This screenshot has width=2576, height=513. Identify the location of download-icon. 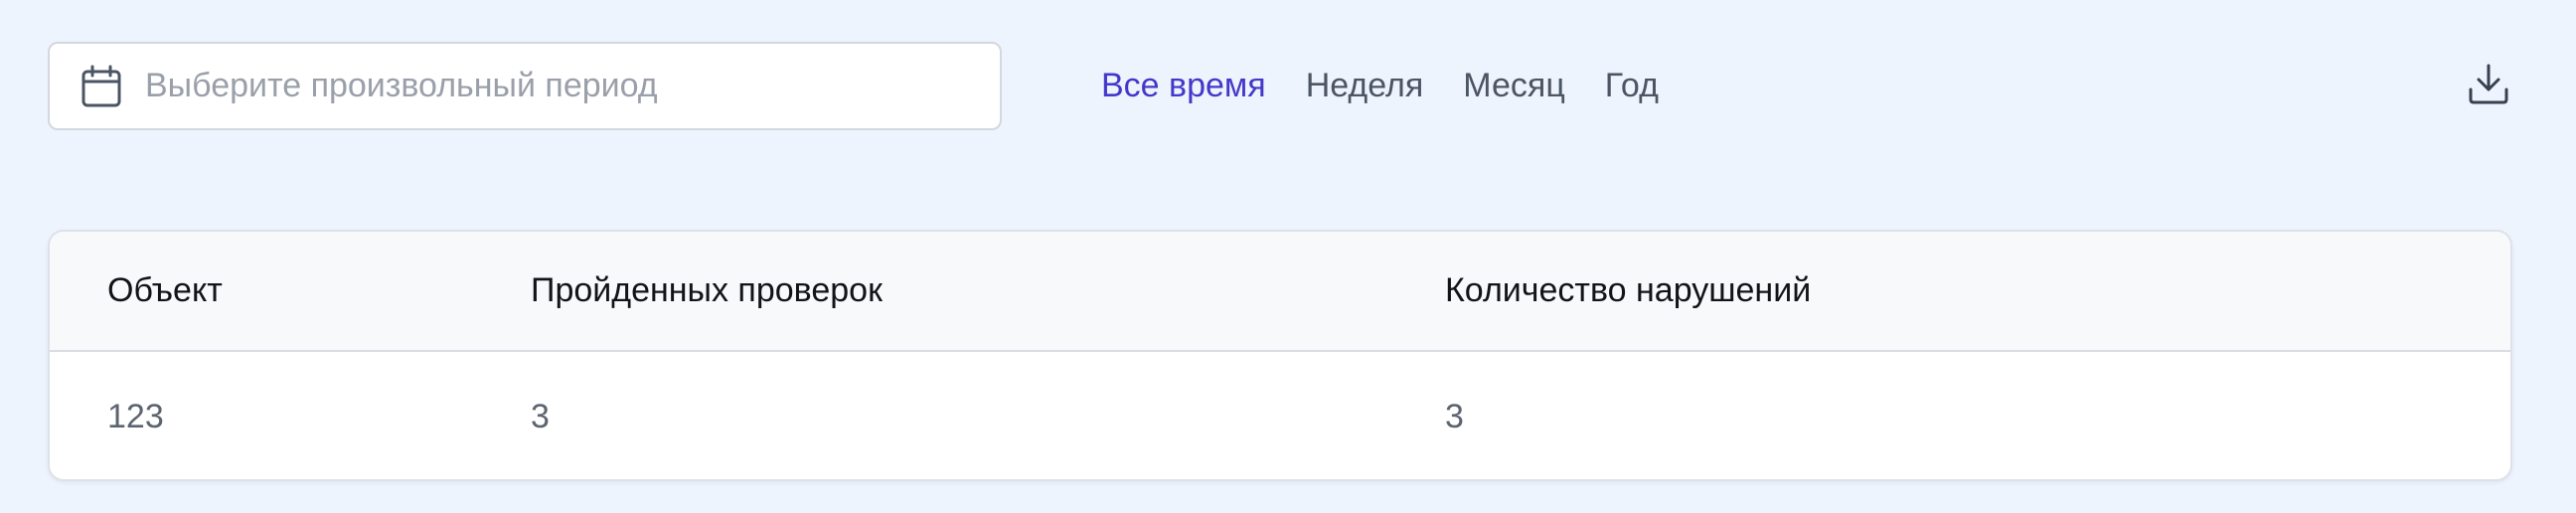
(2488, 86).